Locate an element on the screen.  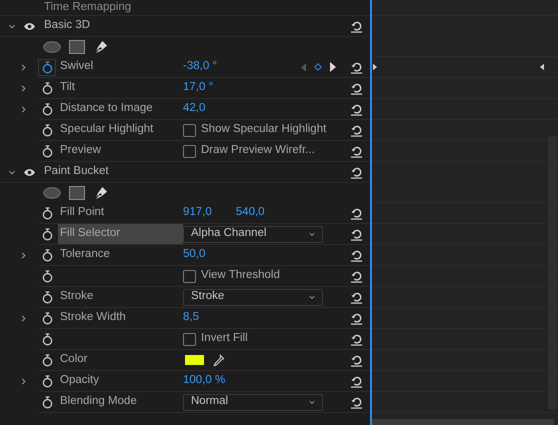
property-label: Swivel is located at coordinates (77, 66).